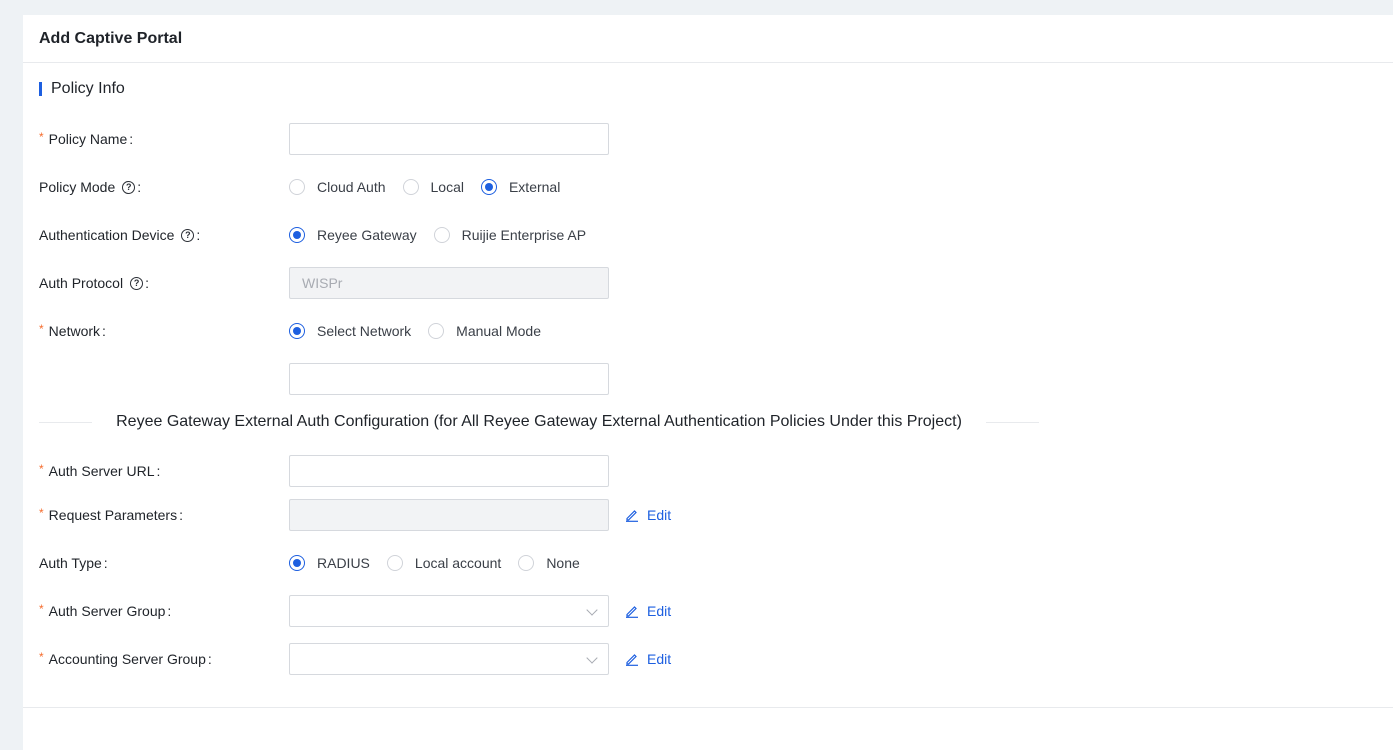 Image resolution: width=1393 pixels, height=750 pixels. What do you see at coordinates (708, 39) in the screenshot?
I see `panel-header: Add Captive Portal` at bounding box center [708, 39].